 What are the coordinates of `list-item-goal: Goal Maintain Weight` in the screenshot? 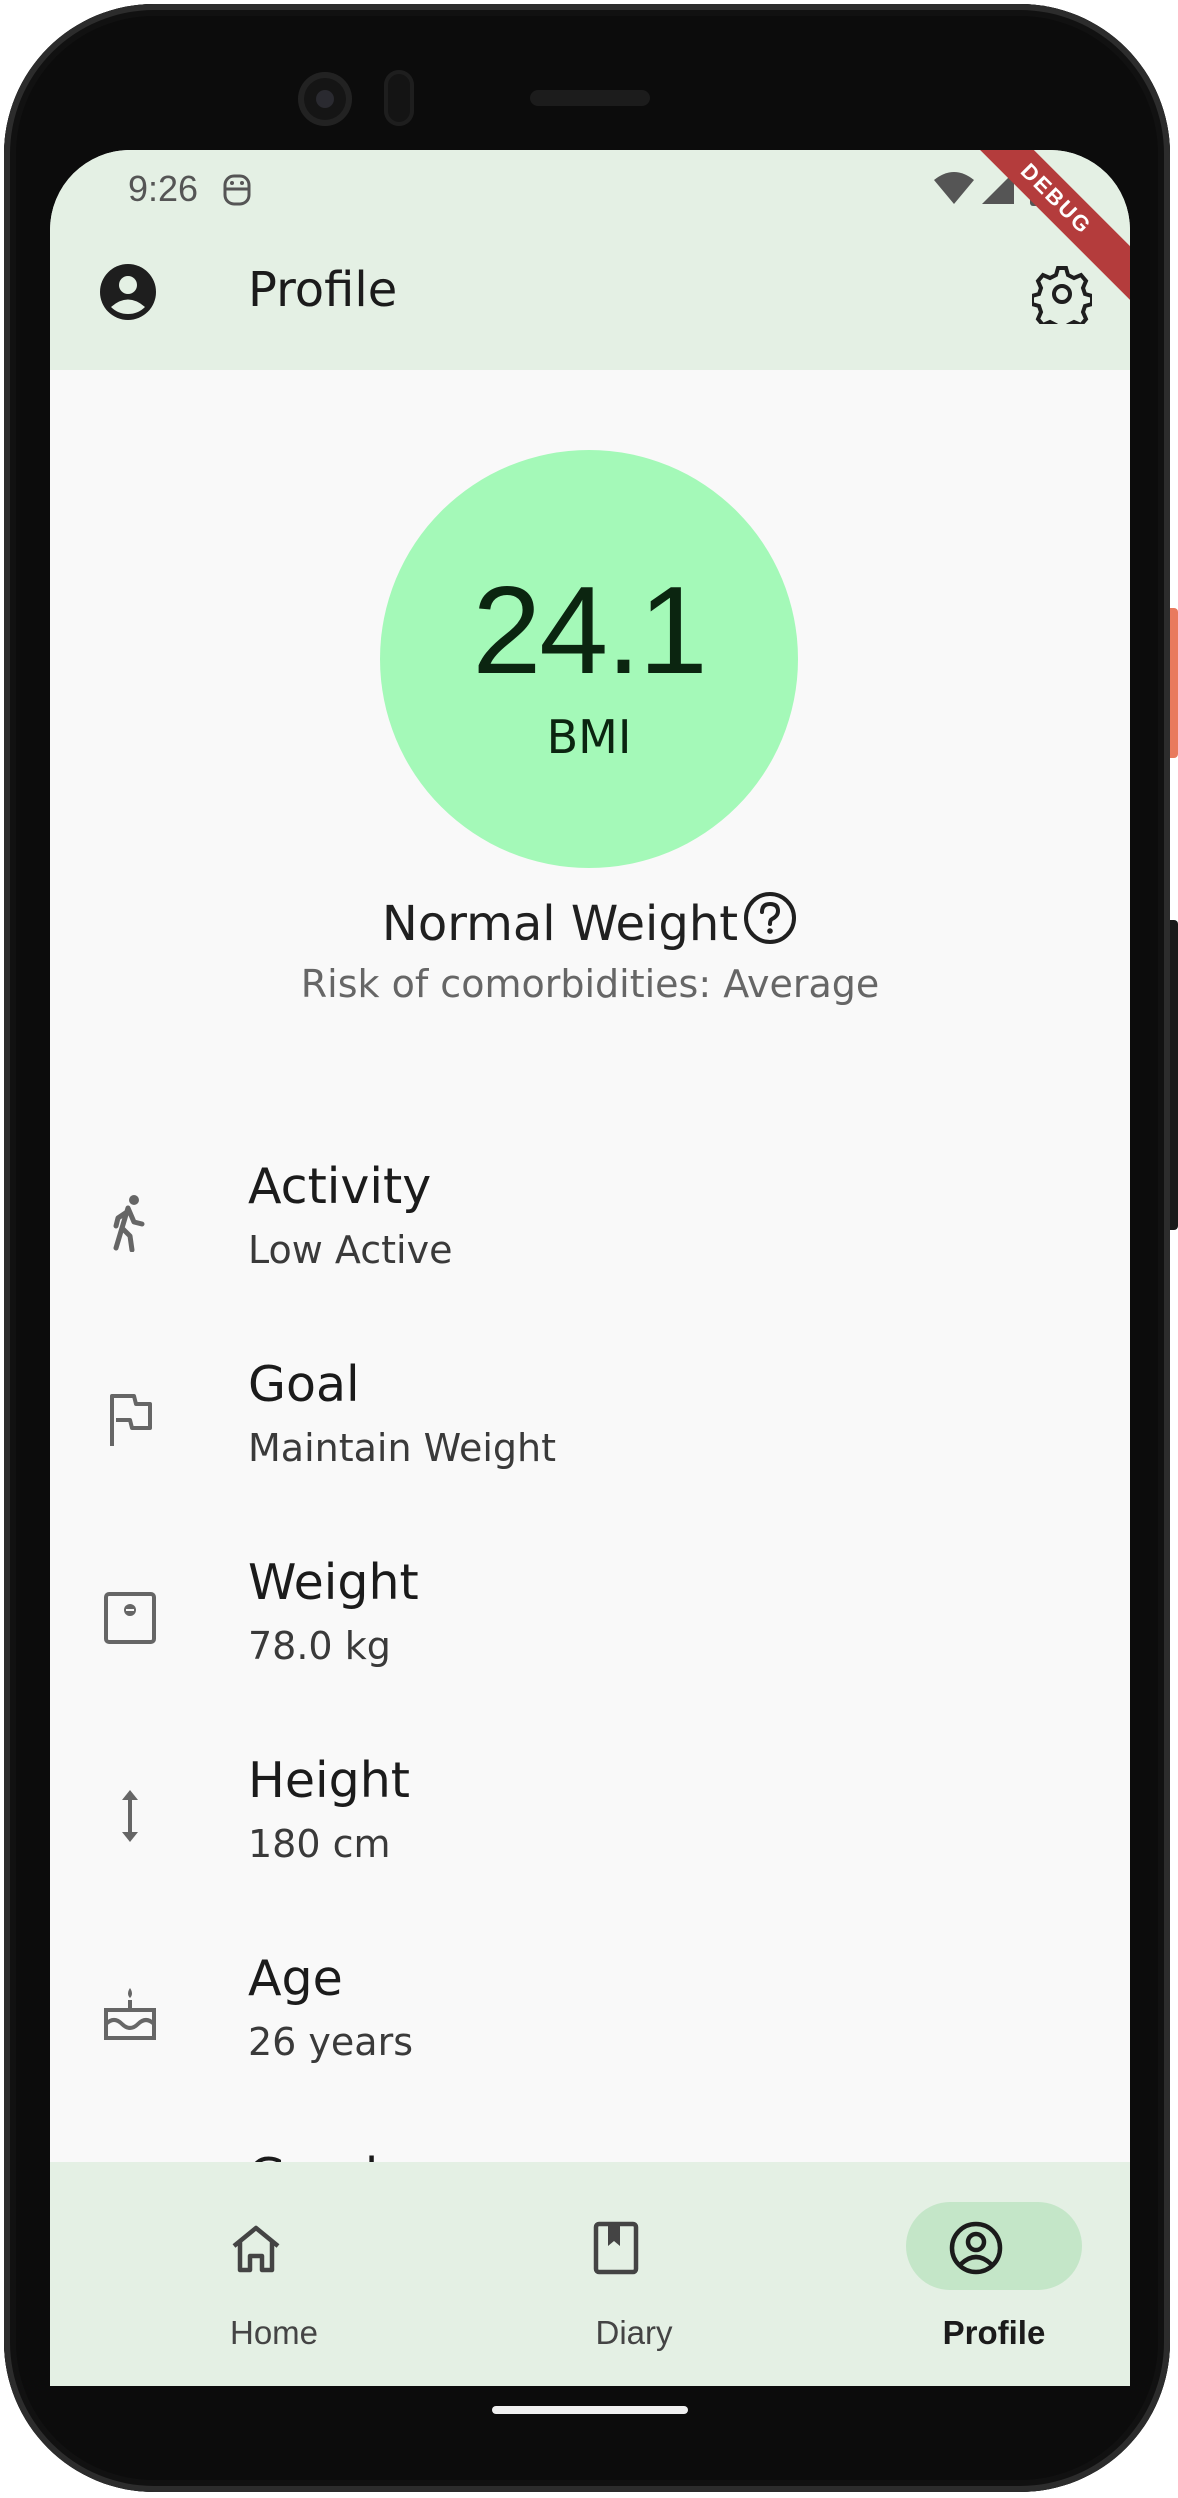 It's located at (590, 1413).